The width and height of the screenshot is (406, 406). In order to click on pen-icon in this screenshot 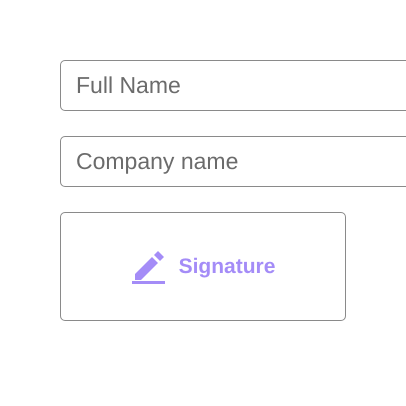, I will do `click(147, 267)`.